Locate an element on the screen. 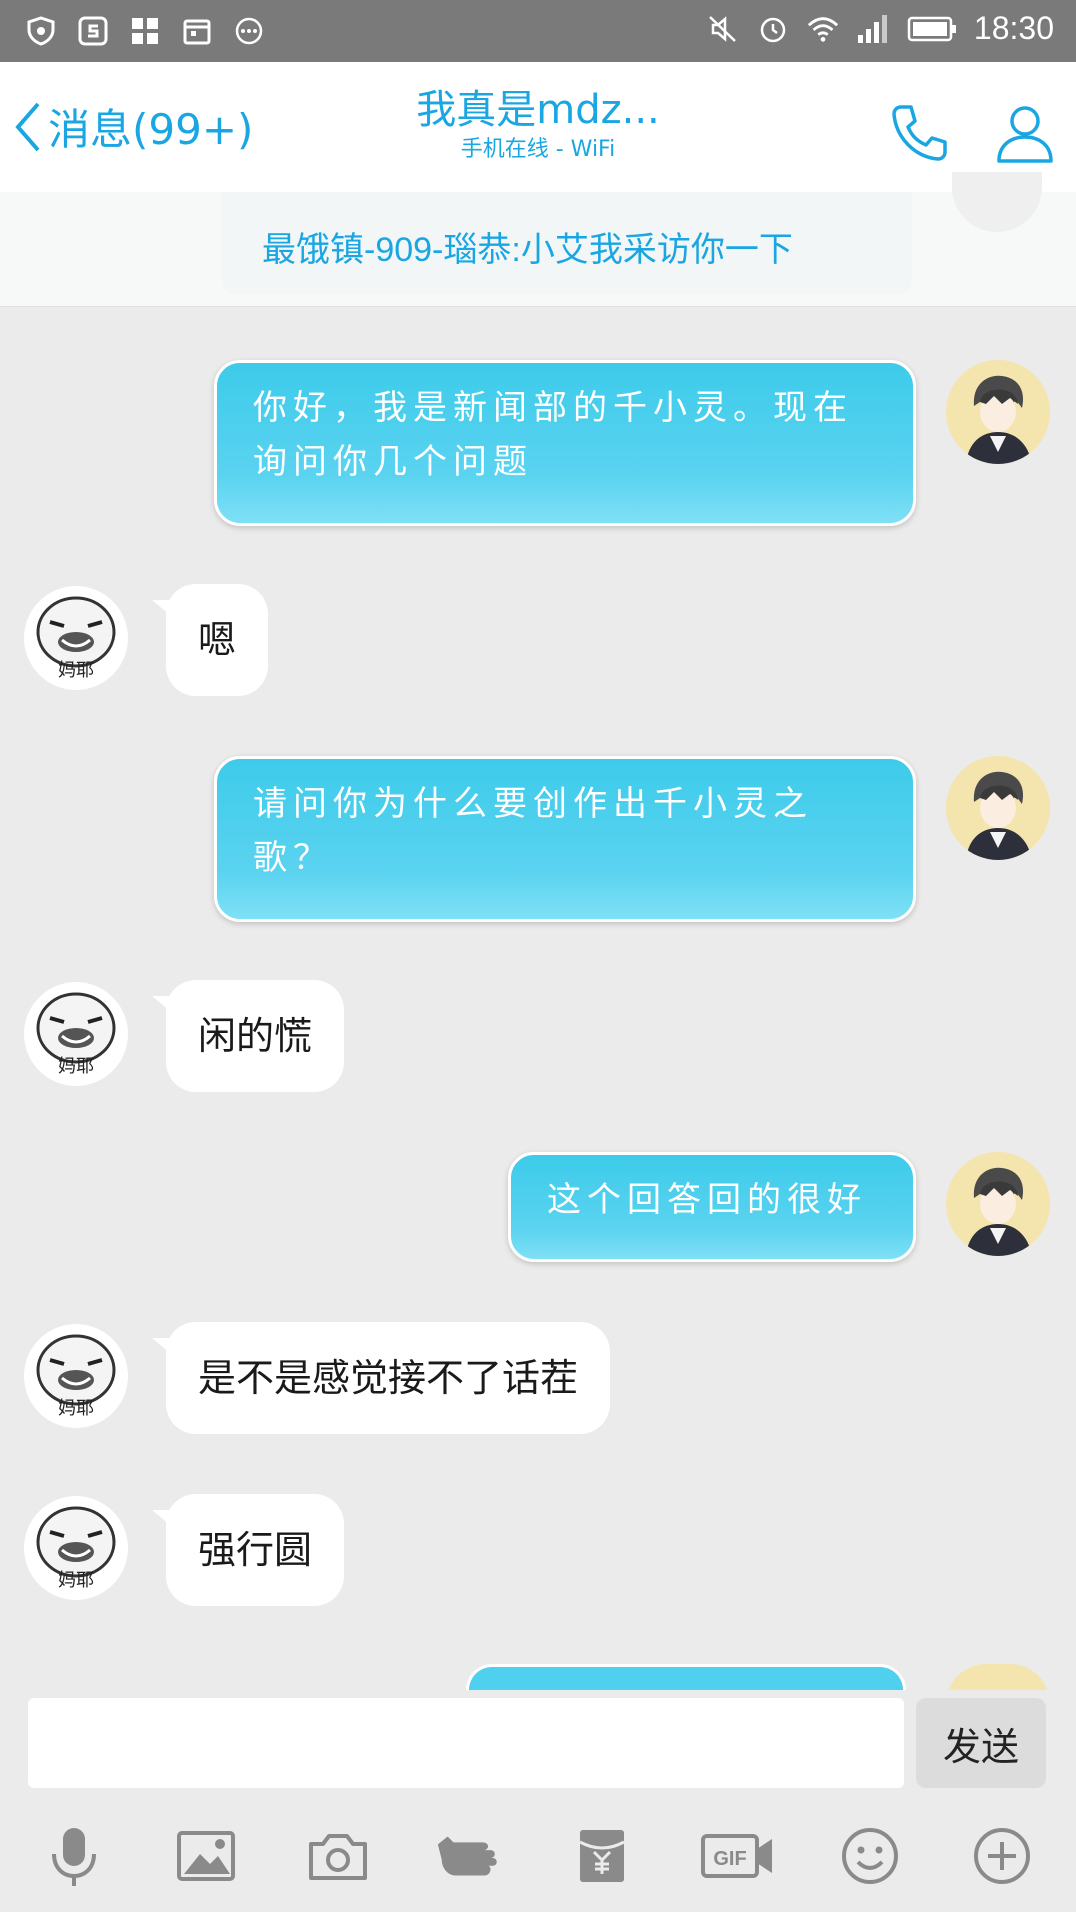 The width and height of the screenshot is (1076, 1912). alarm-icon is located at coordinates (773, 29).